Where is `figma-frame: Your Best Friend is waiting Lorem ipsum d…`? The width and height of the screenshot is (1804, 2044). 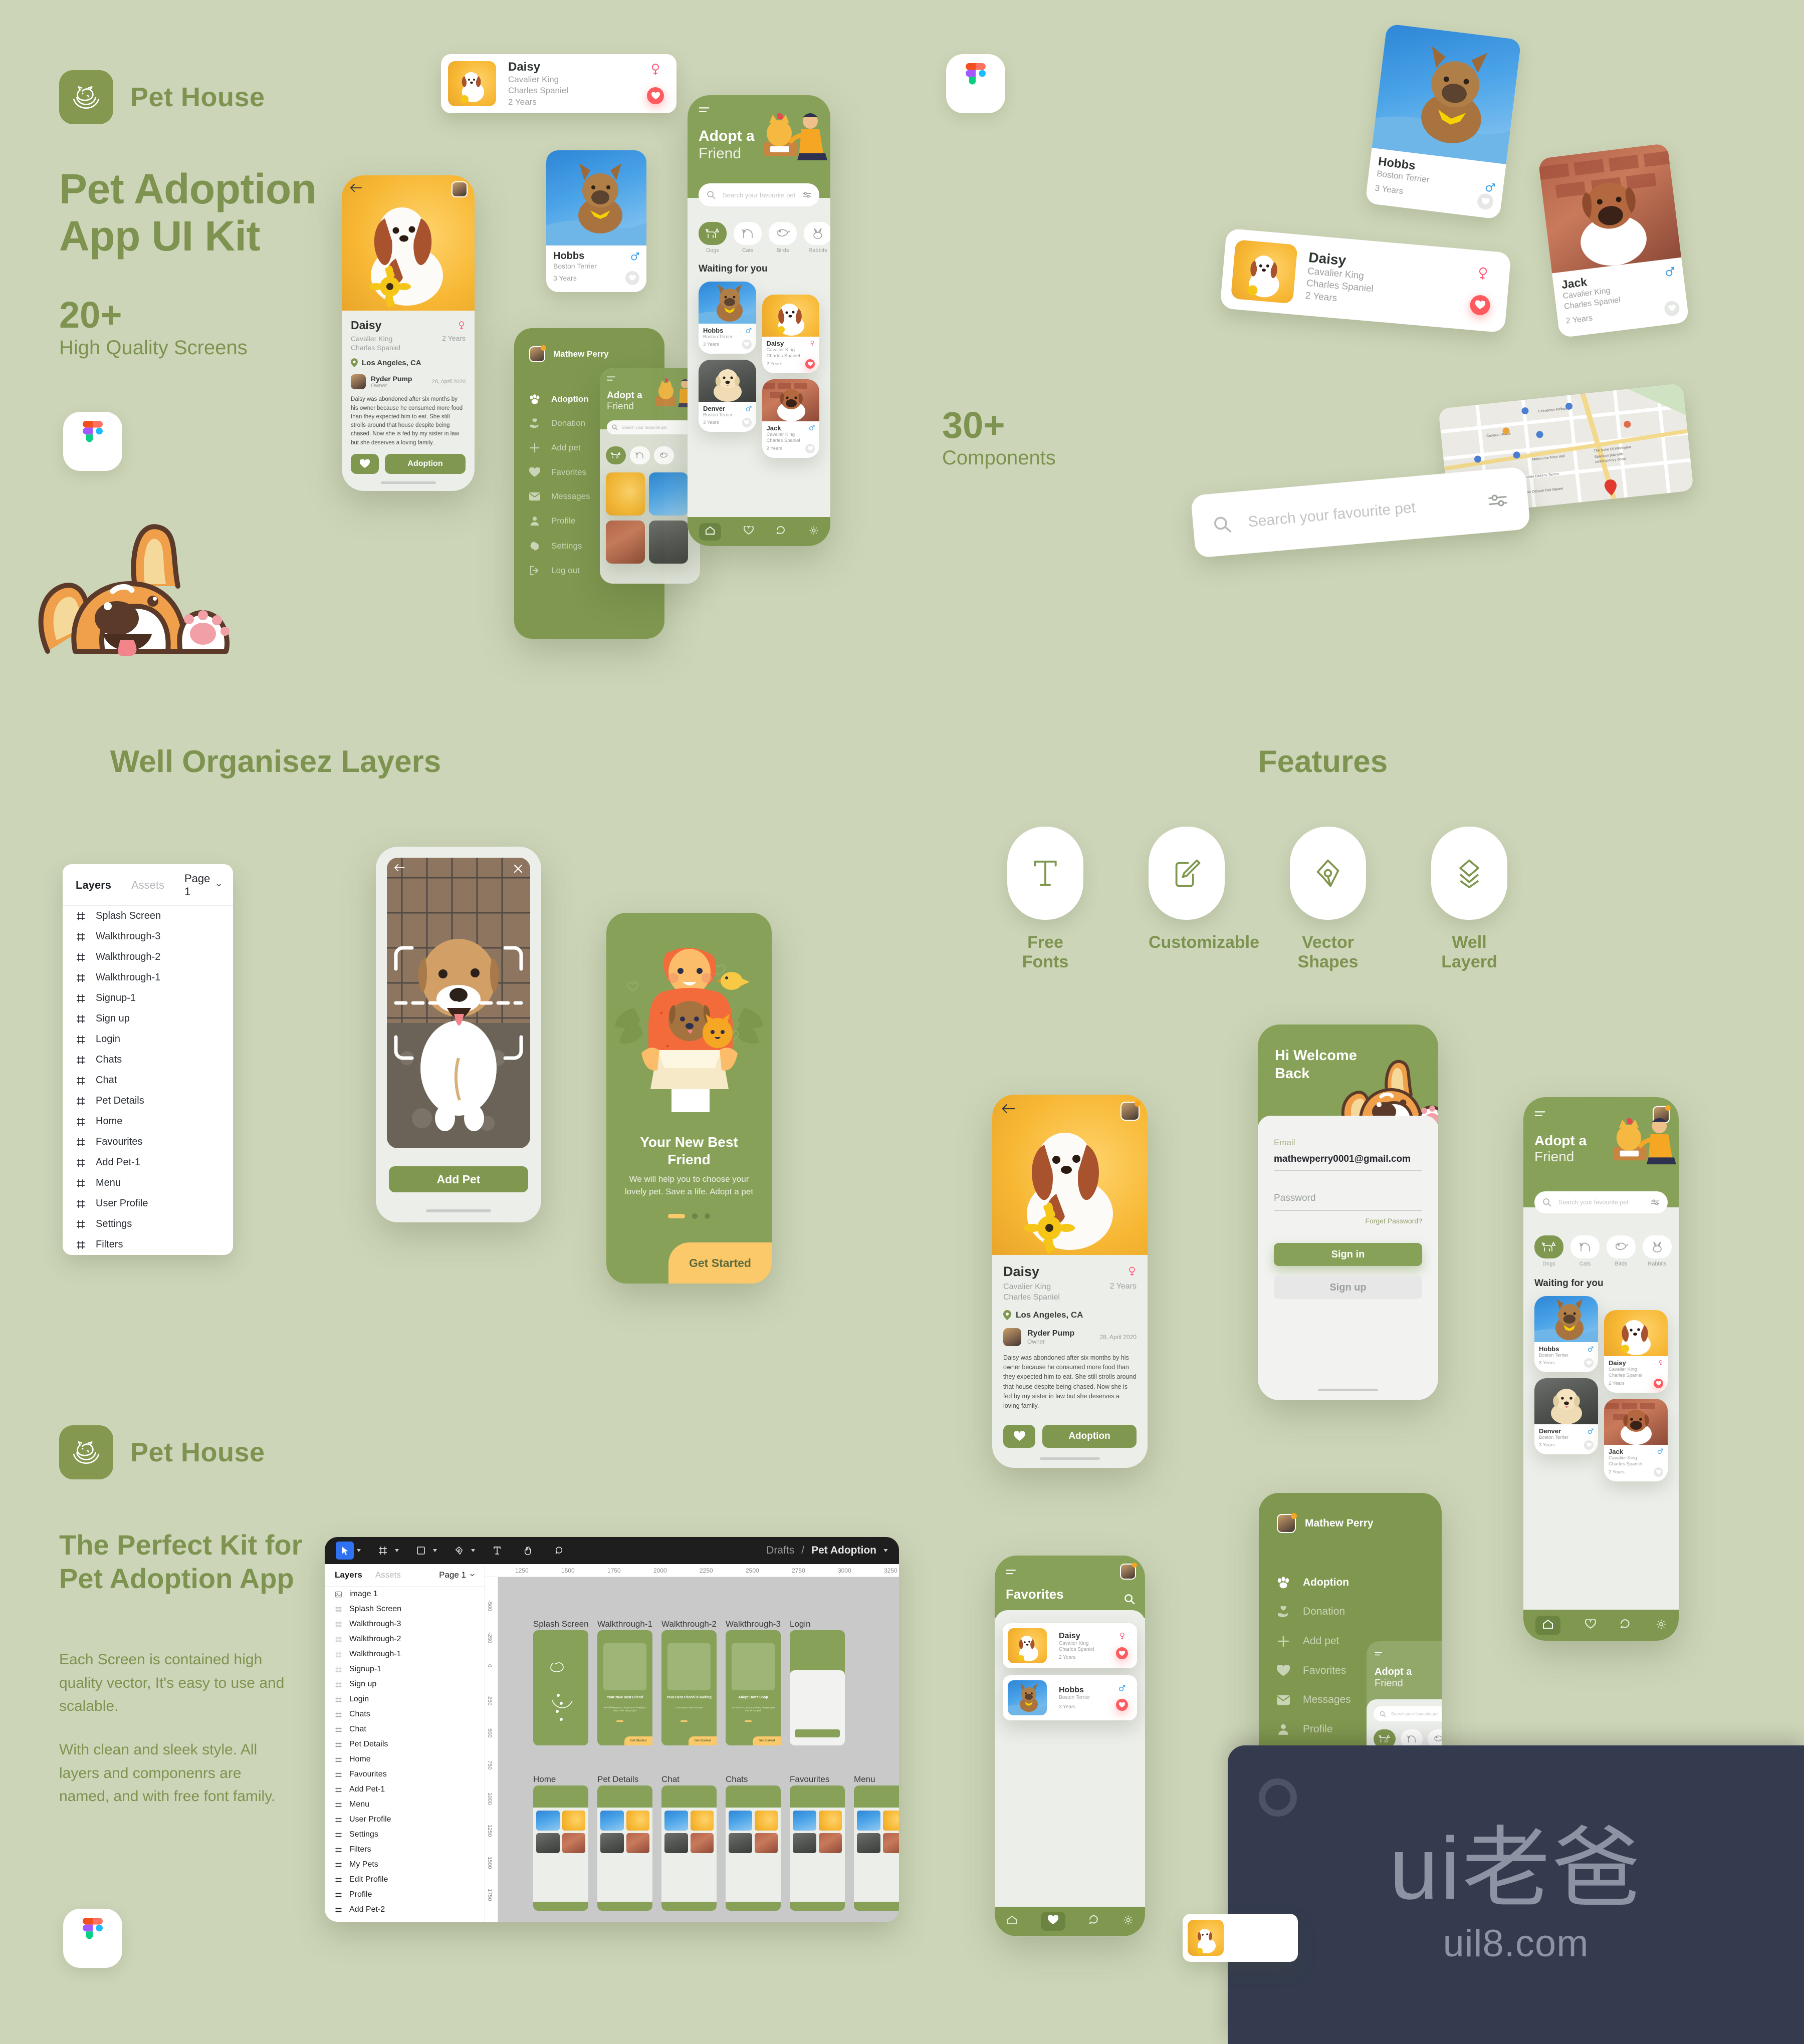 figma-frame: Your Best Friend is waiting Lorem ipsum d… is located at coordinates (689, 1687).